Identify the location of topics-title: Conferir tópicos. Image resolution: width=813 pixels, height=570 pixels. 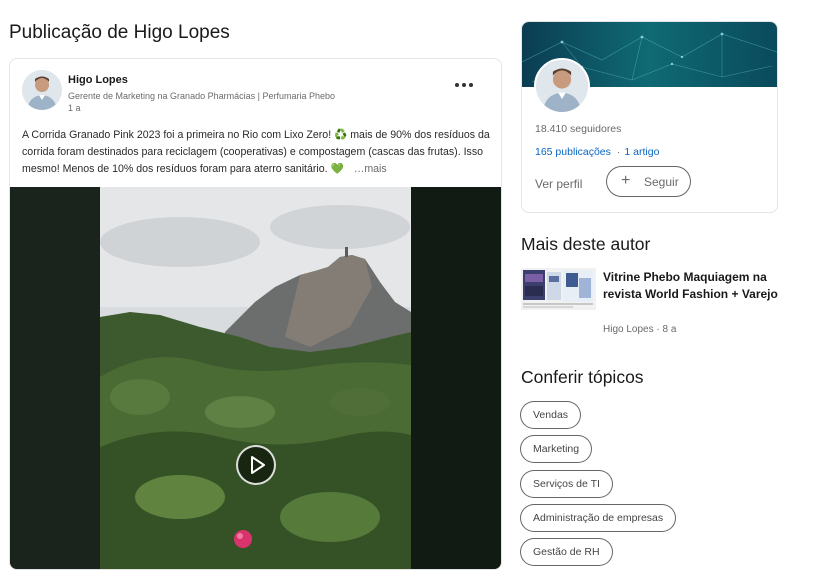
(582, 377).